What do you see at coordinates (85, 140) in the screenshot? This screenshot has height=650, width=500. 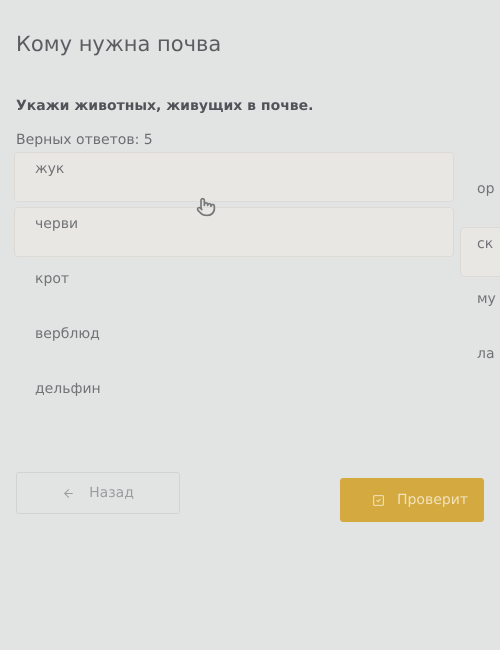 I see `answer-count: Верных ответов: 5` at bounding box center [85, 140].